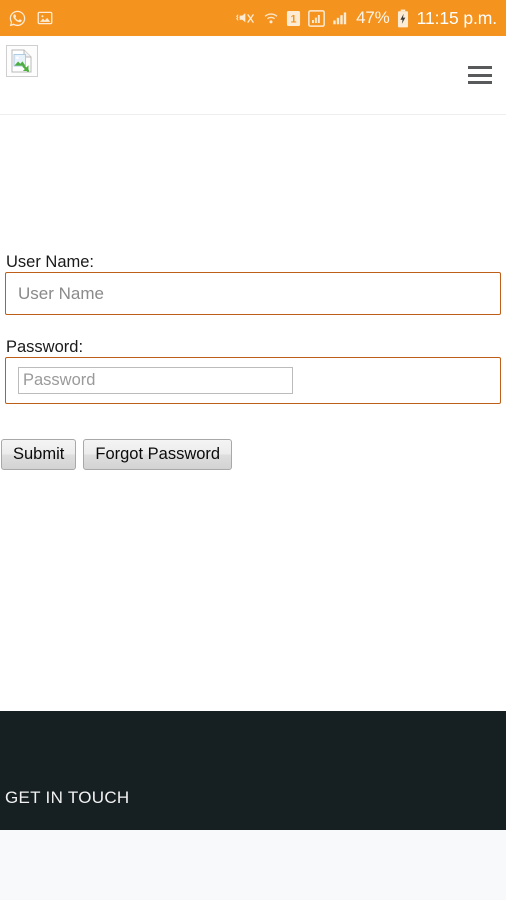 The image size is (506, 900). Describe the element at coordinates (155, 380) in the screenshot. I see `password-input` at that location.